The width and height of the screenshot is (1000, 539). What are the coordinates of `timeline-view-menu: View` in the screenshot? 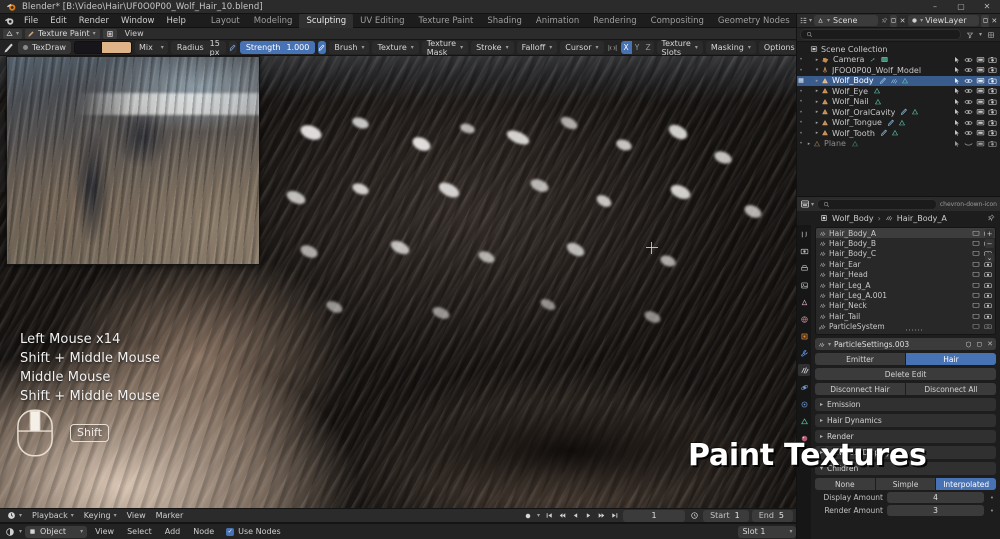 It's located at (136, 515).